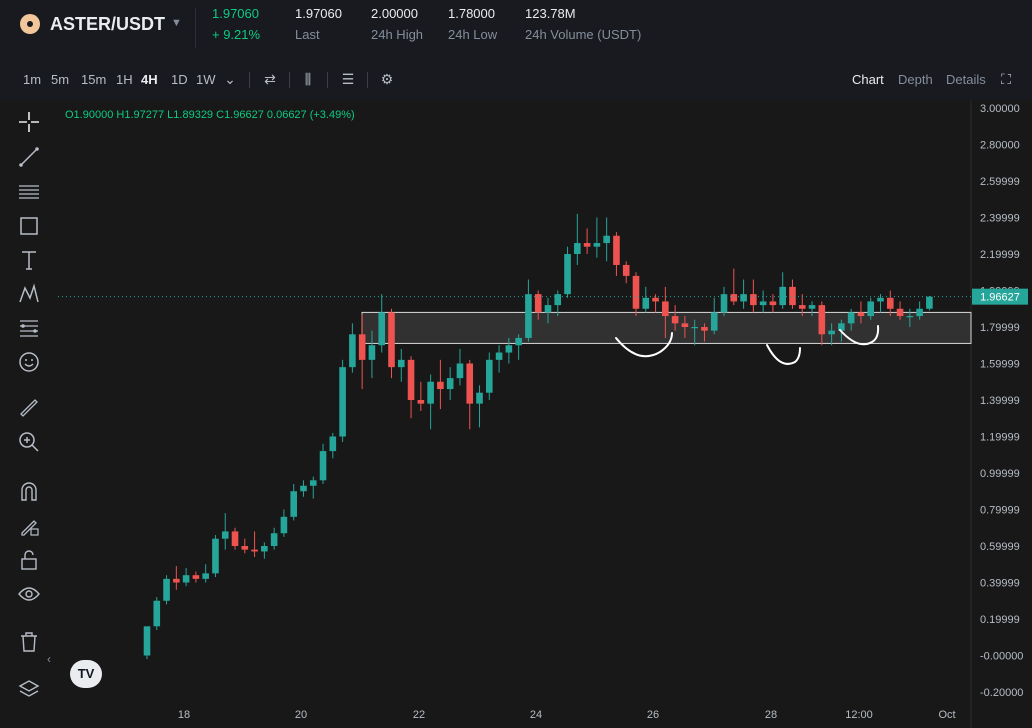  Describe the element at coordinates (29, 526) in the screenshot. I see `lock-drawing-icon` at that location.